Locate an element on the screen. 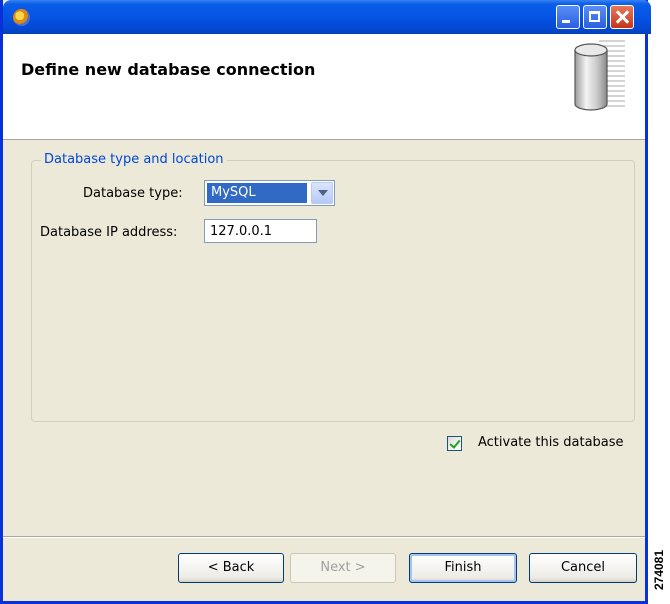  figure-number: 274081 is located at coordinates (660, 570).